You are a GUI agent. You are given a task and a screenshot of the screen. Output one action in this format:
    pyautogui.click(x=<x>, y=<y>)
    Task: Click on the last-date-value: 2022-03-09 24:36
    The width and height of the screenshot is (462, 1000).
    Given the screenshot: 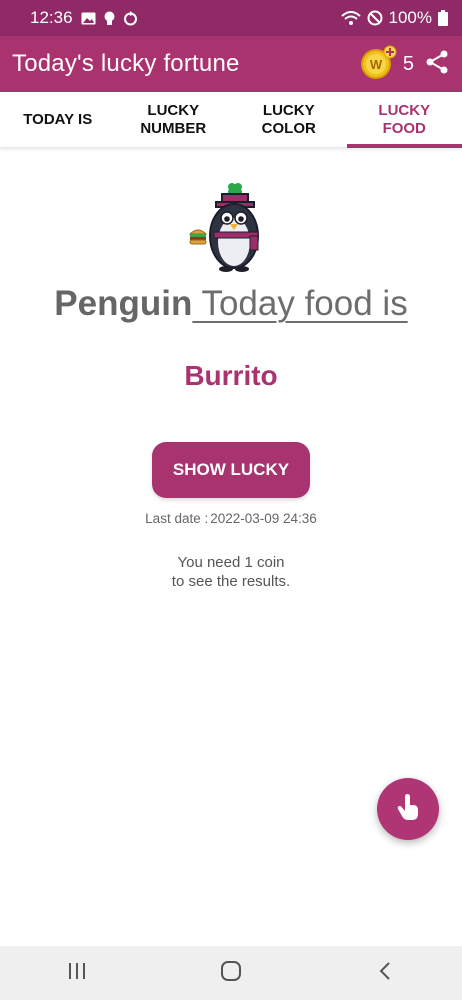 What is the action you would take?
    pyautogui.click(x=263, y=518)
    